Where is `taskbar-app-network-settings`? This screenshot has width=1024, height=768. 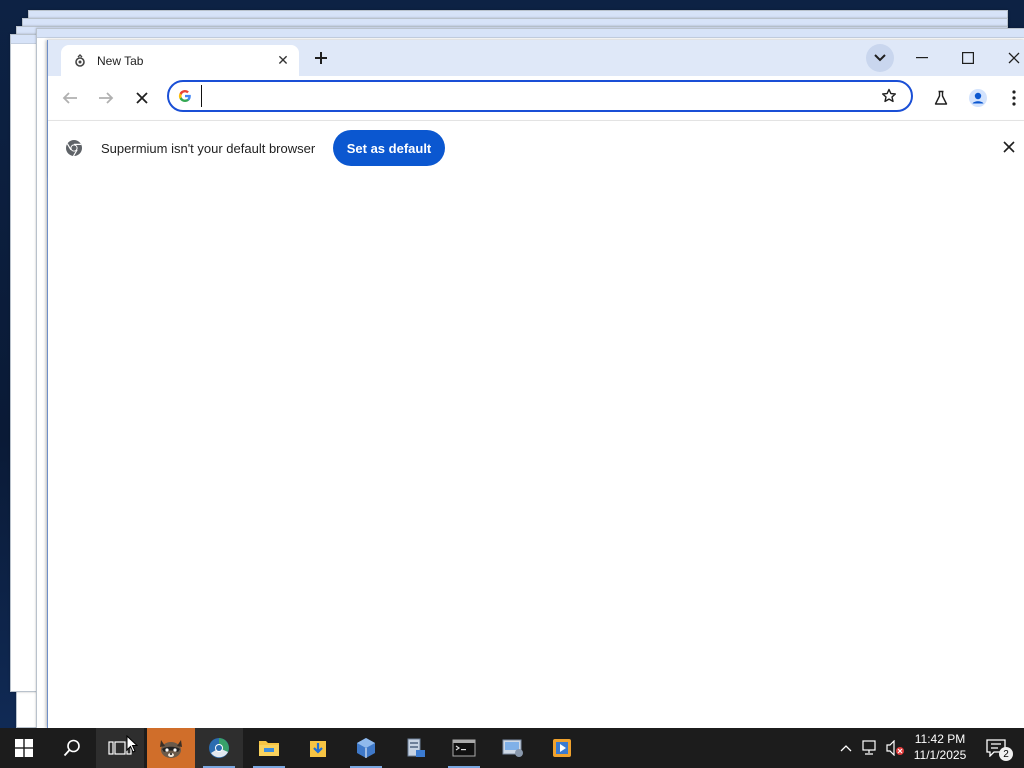 taskbar-app-network-settings is located at coordinates (513, 748).